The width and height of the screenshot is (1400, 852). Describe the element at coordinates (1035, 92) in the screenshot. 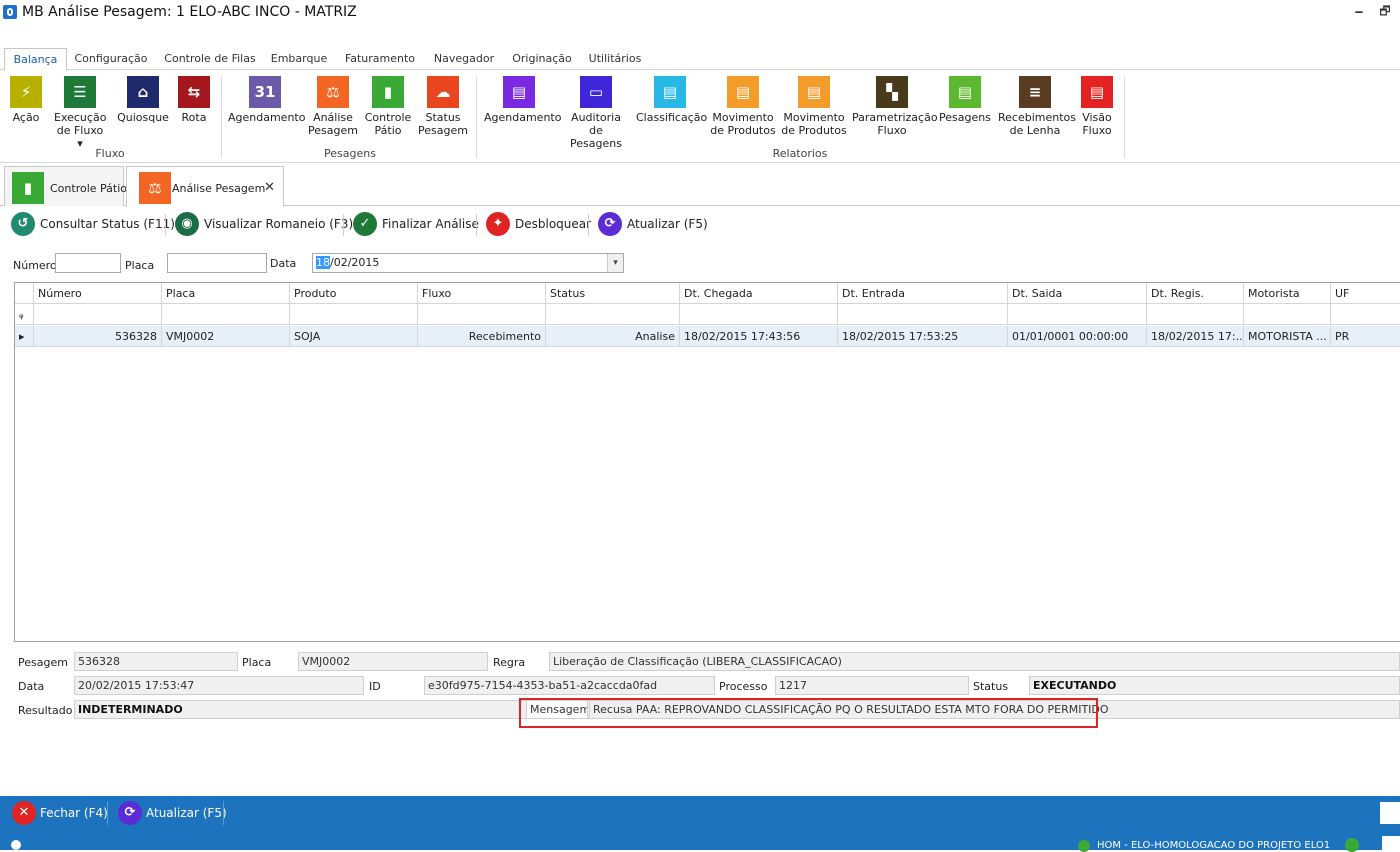

I see `icon-glyph: ≡` at that location.